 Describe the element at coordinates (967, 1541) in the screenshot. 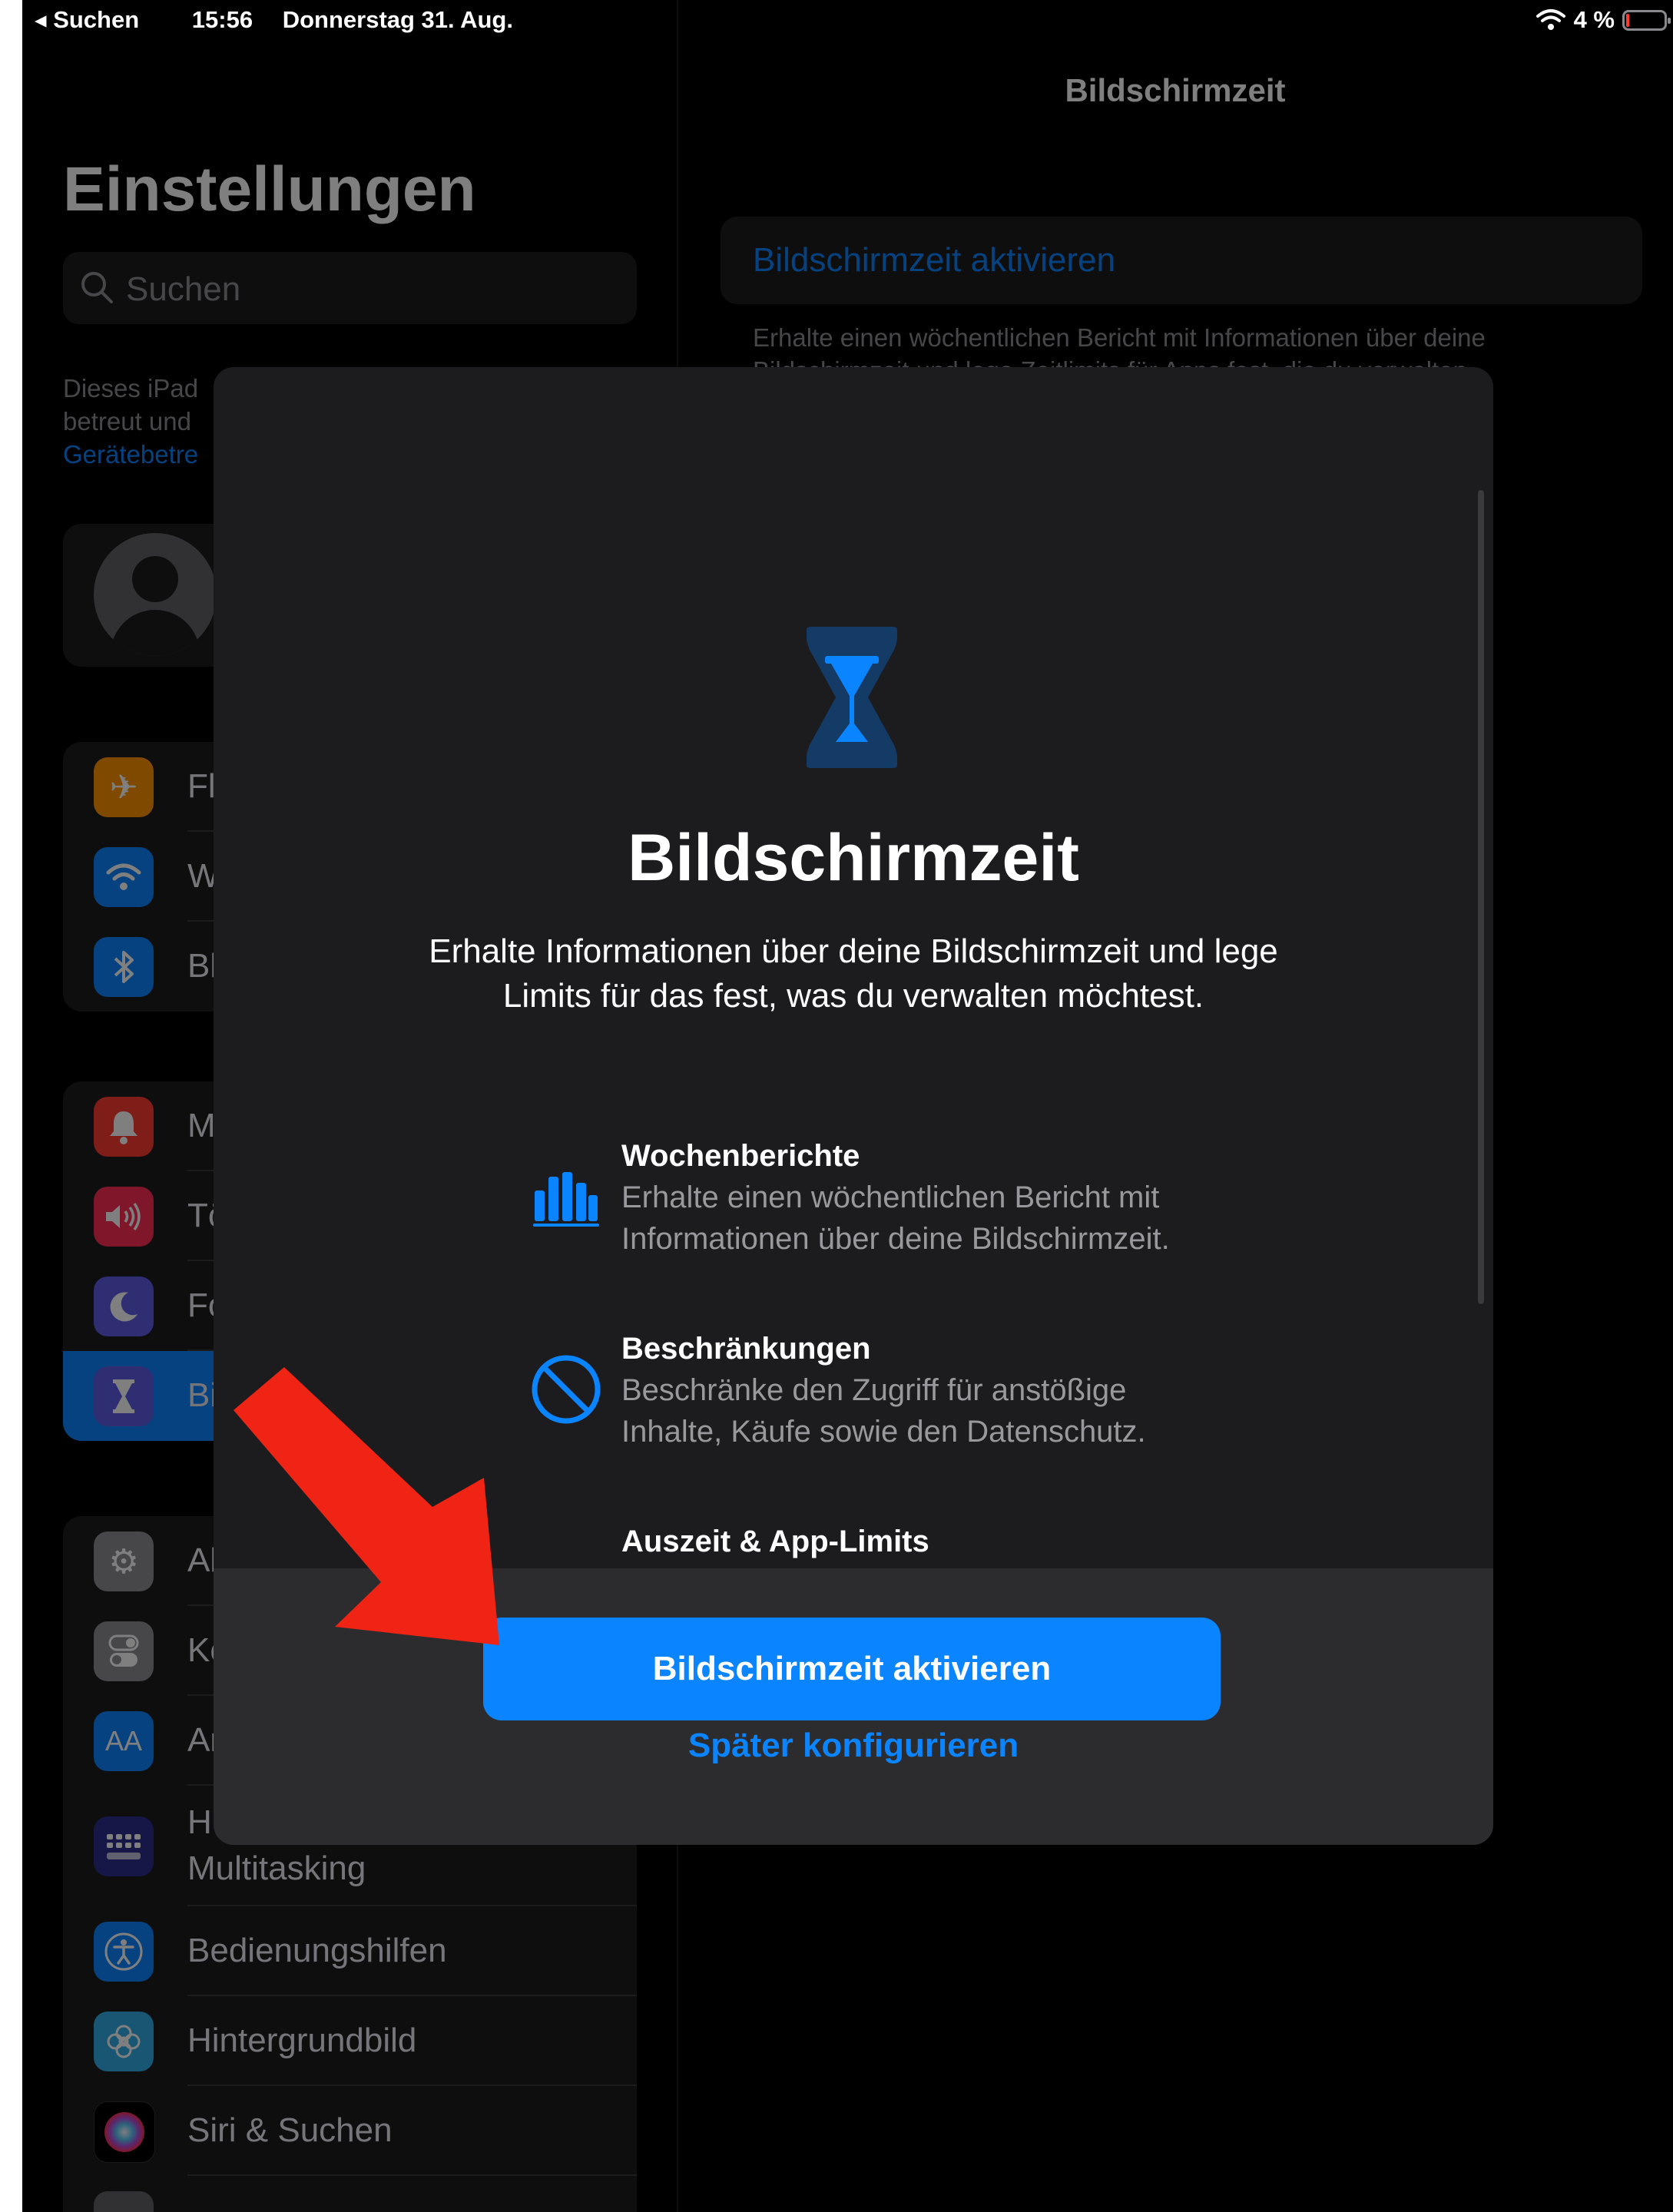

I see `feature-downtime-app-limits: Auszeit & App-Limits` at that location.